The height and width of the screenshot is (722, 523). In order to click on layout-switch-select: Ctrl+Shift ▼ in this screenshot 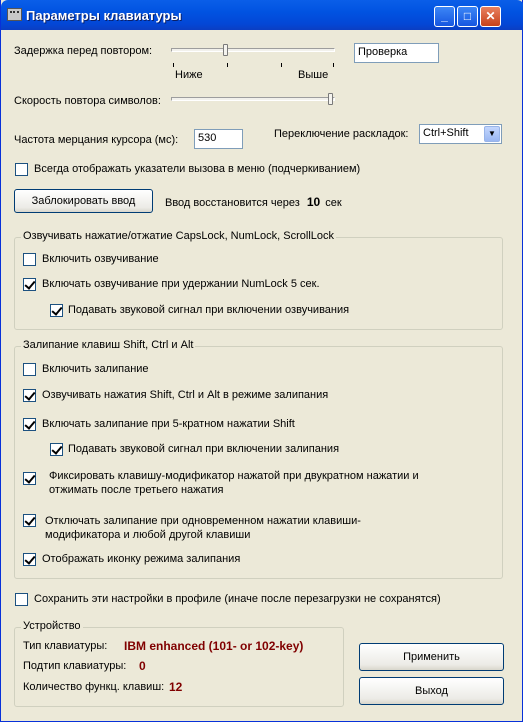, I will do `click(460, 134)`.